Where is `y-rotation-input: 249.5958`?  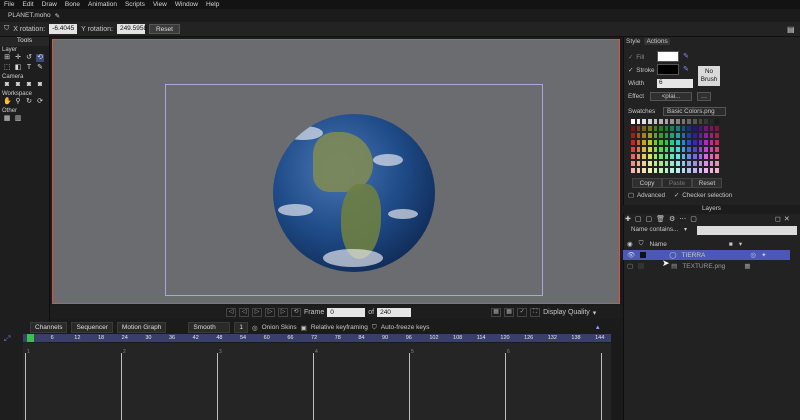 y-rotation-input: 249.5958 is located at coordinates (131, 29).